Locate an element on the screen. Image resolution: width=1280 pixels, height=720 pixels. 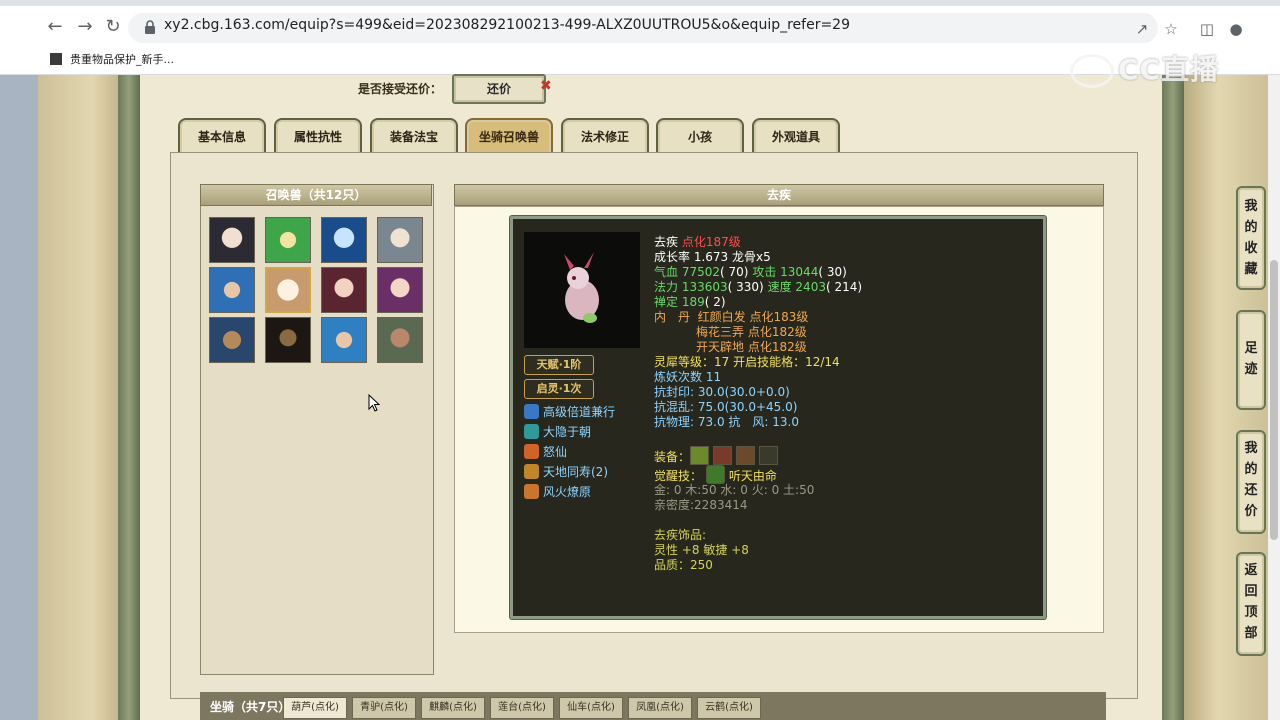
tab-child: 小孩 is located at coordinates (700, 136).